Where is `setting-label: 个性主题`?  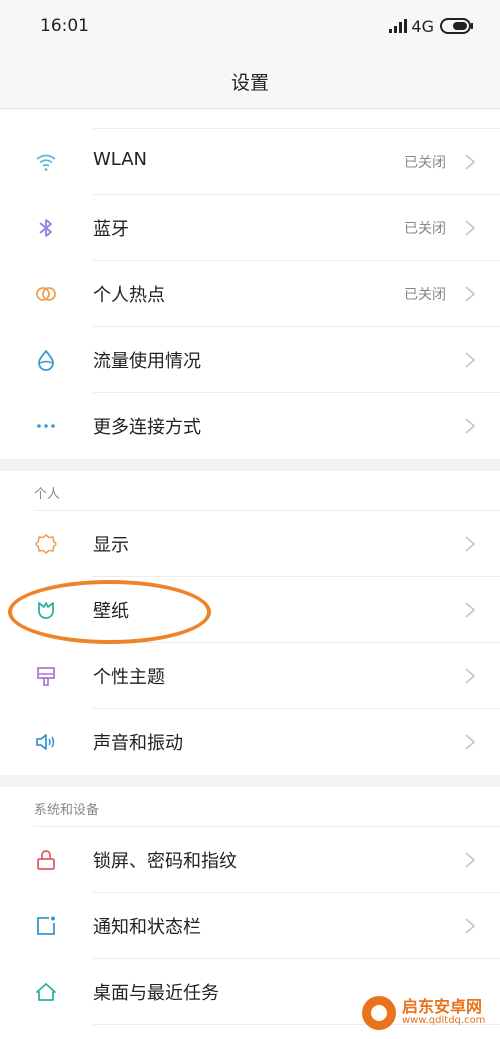 setting-label: 个性主题 is located at coordinates (129, 677).